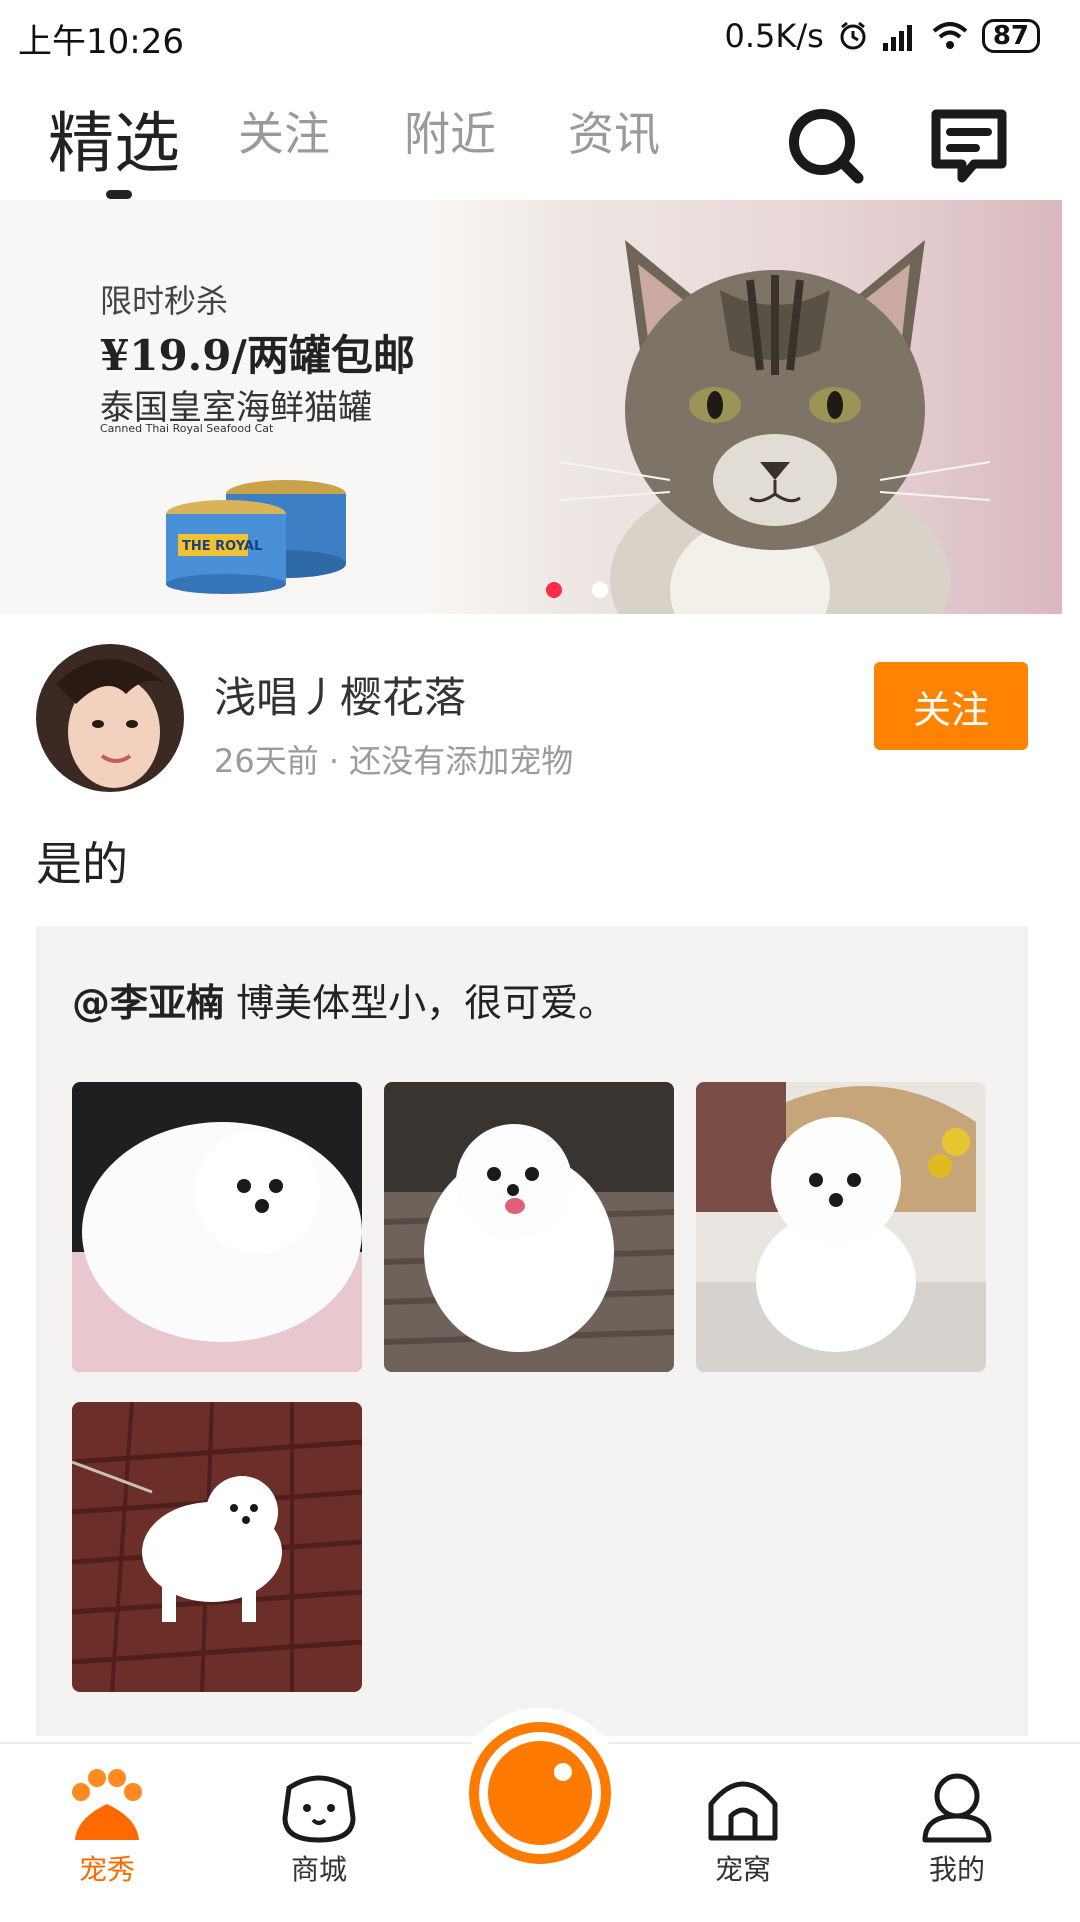 This screenshot has width=1080, height=1922. Describe the element at coordinates (600, 590) in the screenshot. I see `banner-dot` at that location.